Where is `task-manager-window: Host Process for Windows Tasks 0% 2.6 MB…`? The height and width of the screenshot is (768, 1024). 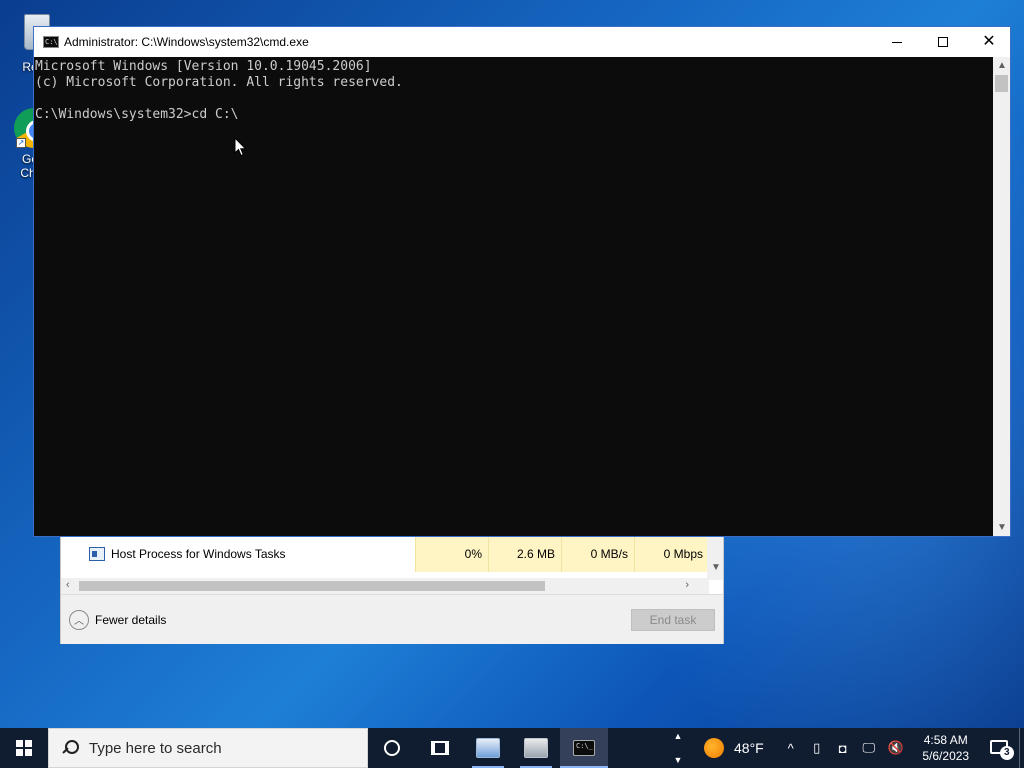 task-manager-window: Host Process for Windows Tasks 0% 2.6 MB… is located at coordinates (392, 590).